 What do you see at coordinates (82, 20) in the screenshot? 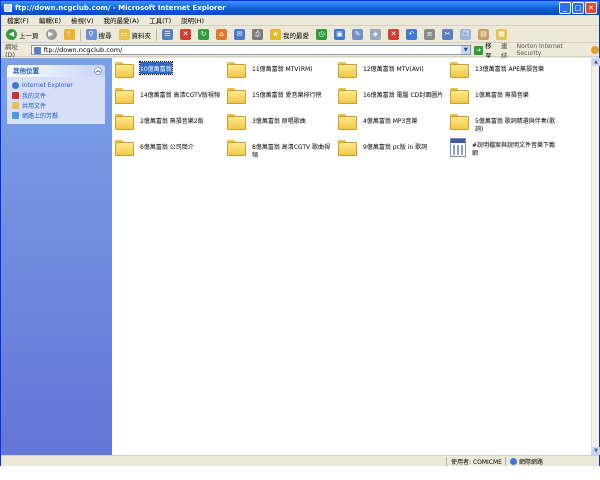
I see `menu-view: 檢視(V)` at bounding box center [82, 20].